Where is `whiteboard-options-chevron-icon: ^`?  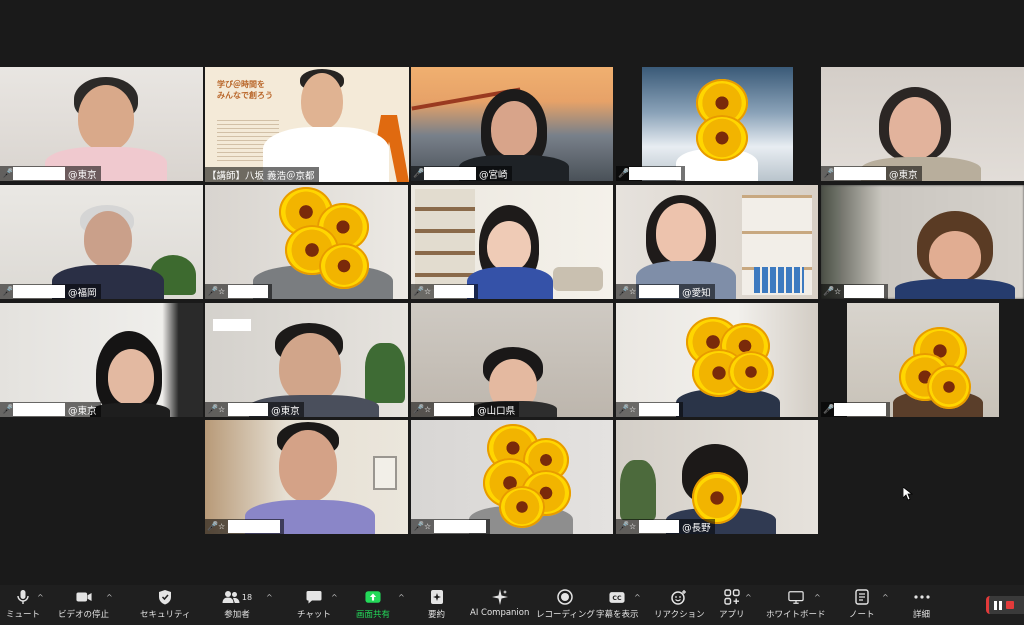 whiteboard-options-chevron-icon: ^ is located at coordinates (817, 597).